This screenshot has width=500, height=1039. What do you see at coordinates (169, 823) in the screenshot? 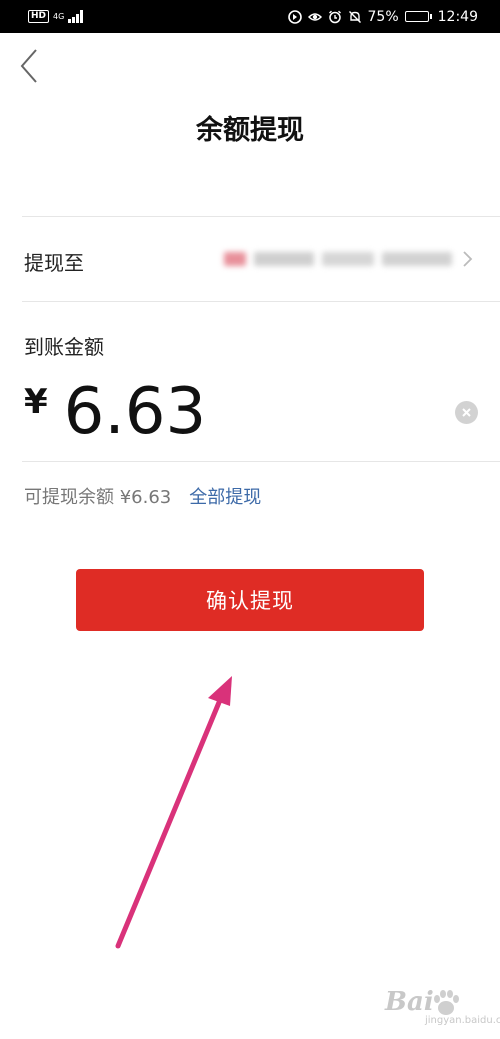
I see `arrow-shaft` at bounding box center [169, 823].